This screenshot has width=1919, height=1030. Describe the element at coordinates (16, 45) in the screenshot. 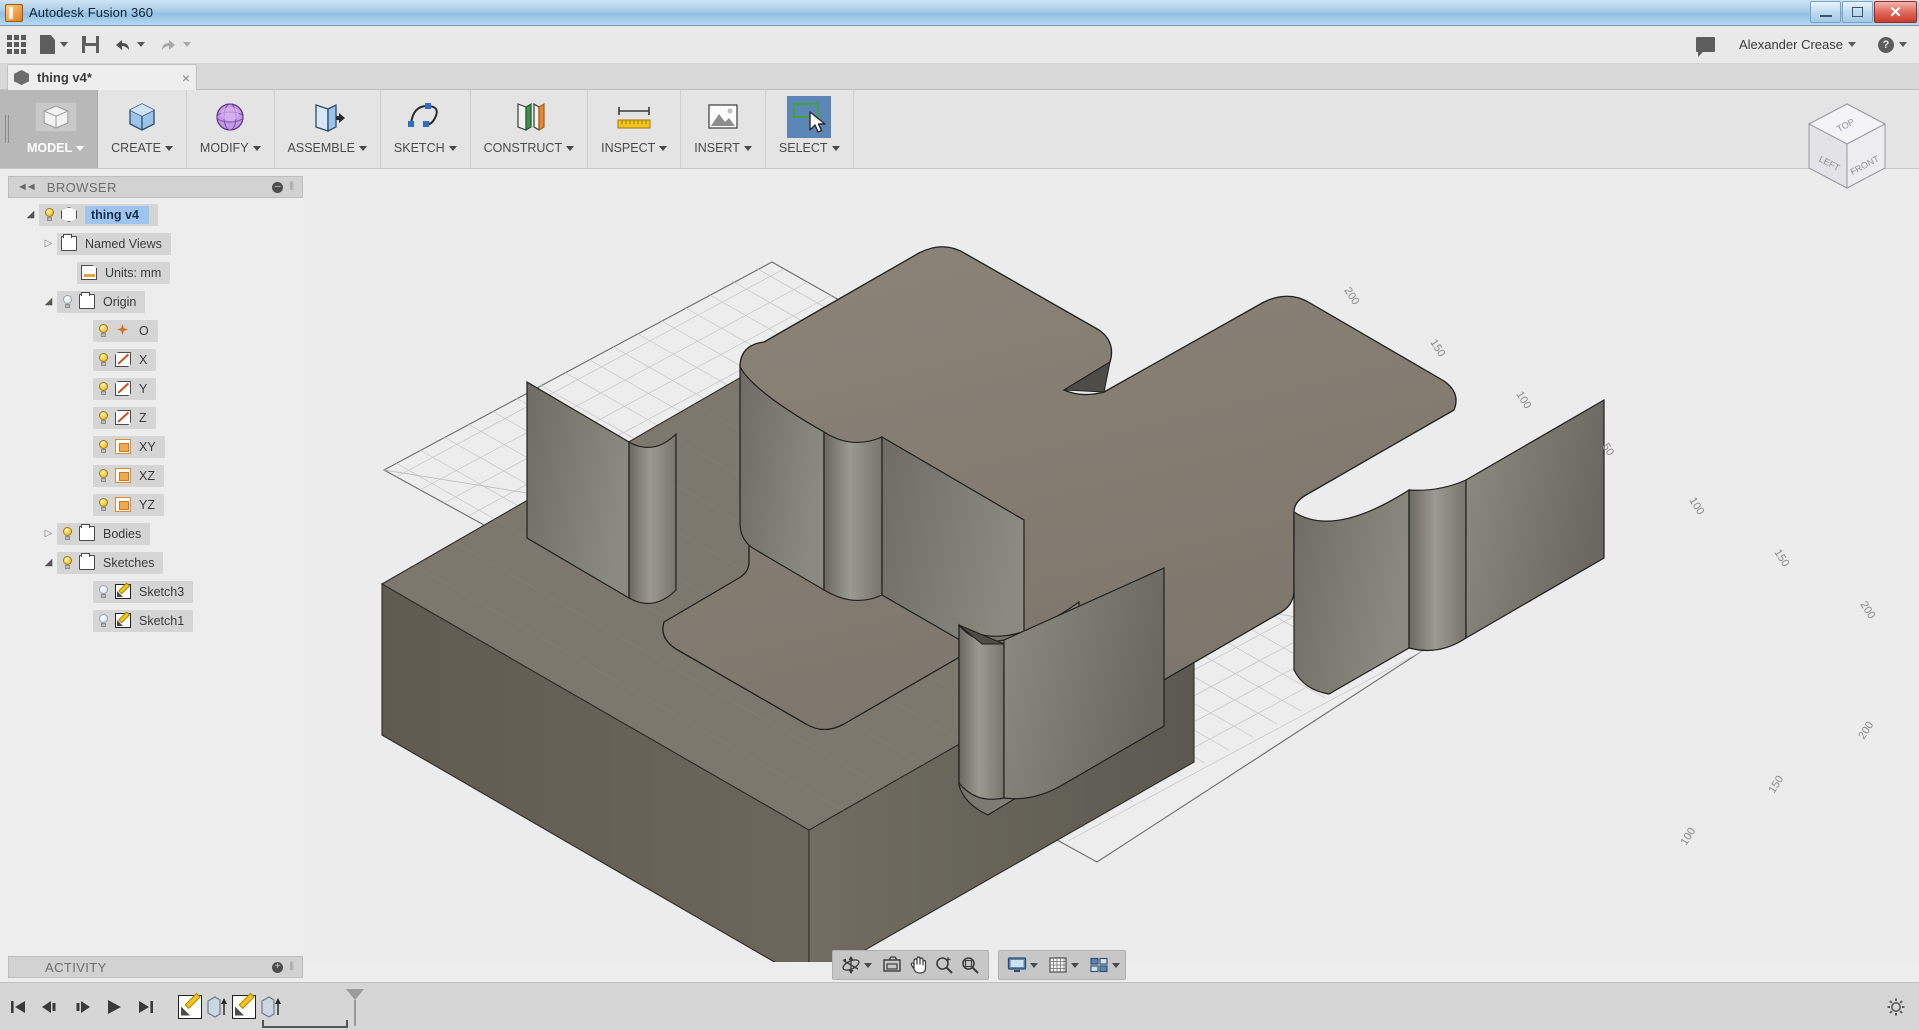

I see `app-grid-button` at that location.